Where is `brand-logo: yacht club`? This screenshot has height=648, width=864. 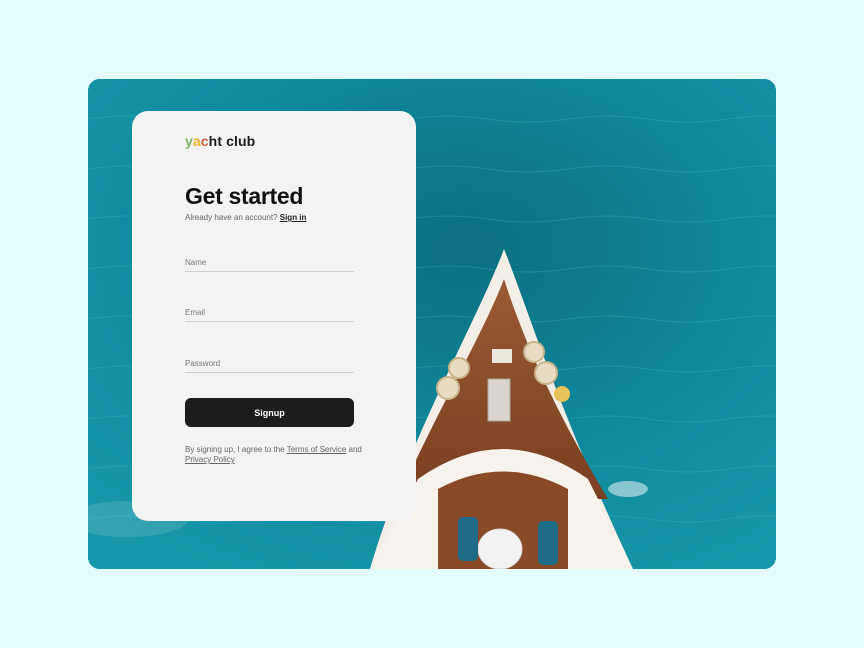 brand-logo: yacht club is located at coordinates (220, 141).